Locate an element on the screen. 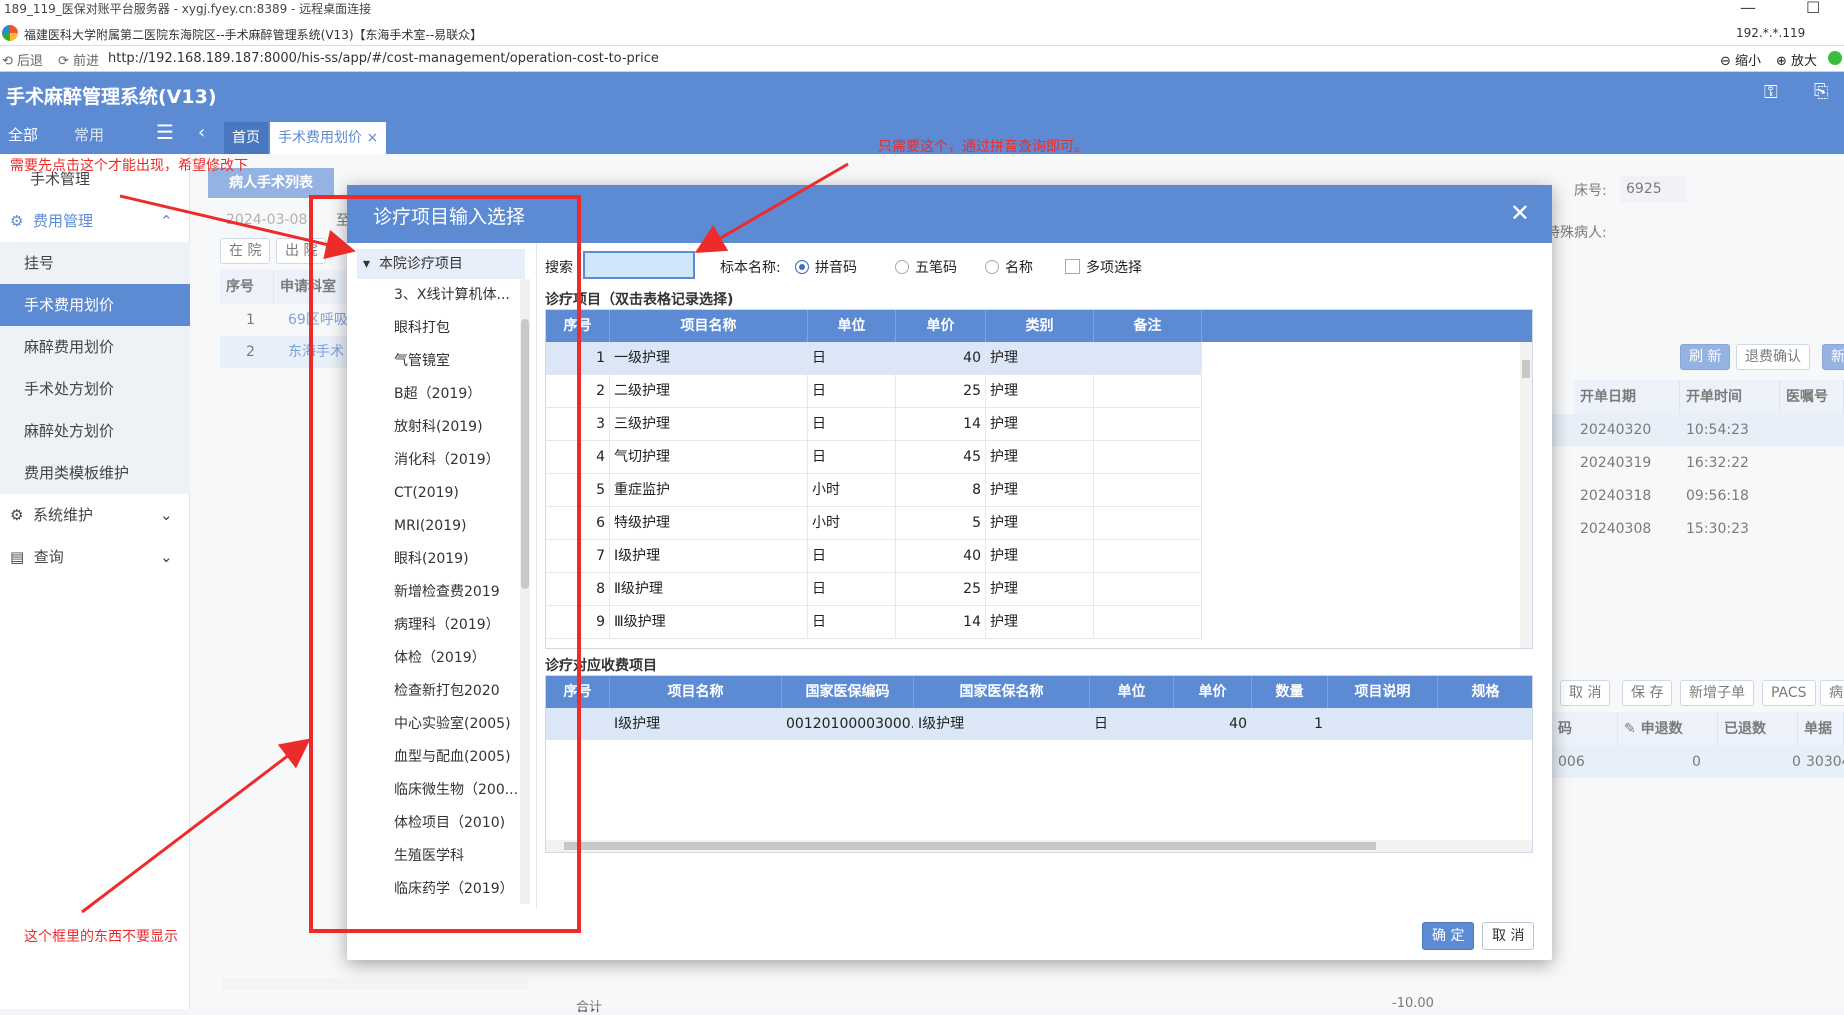  items-cell-name: 特级护理 is located at coordinates (709, 523).